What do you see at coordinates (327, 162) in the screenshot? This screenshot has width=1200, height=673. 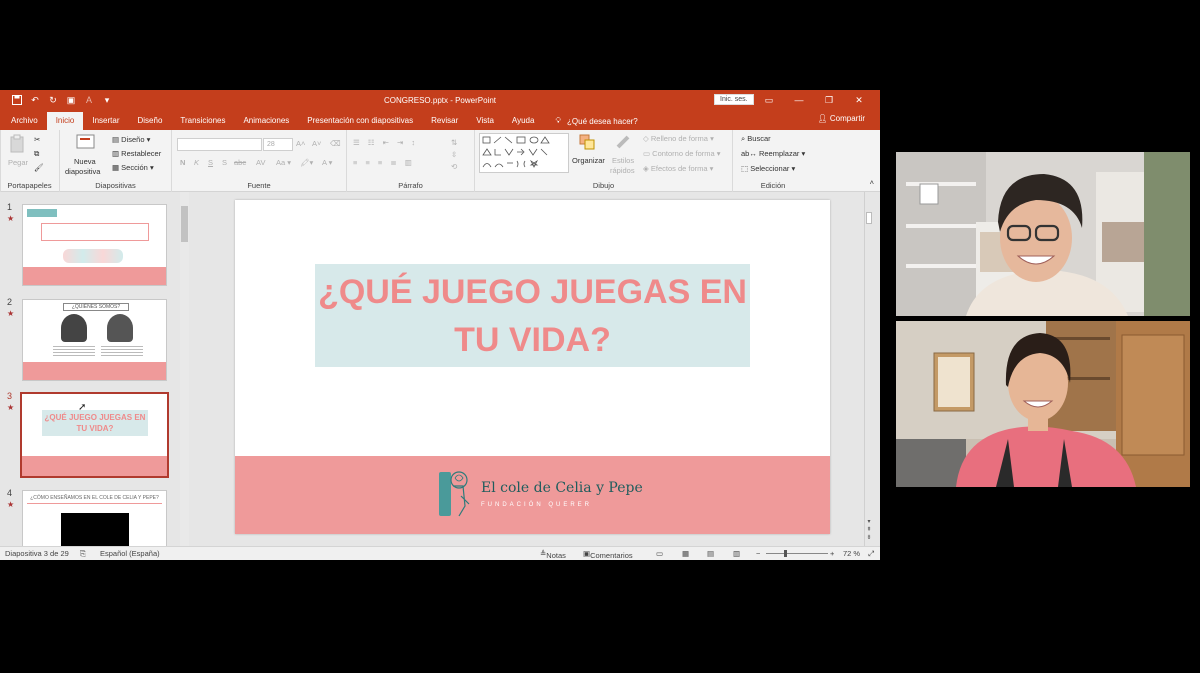 I see `font-color-button: A ▾` at bounding box center [327, 162].